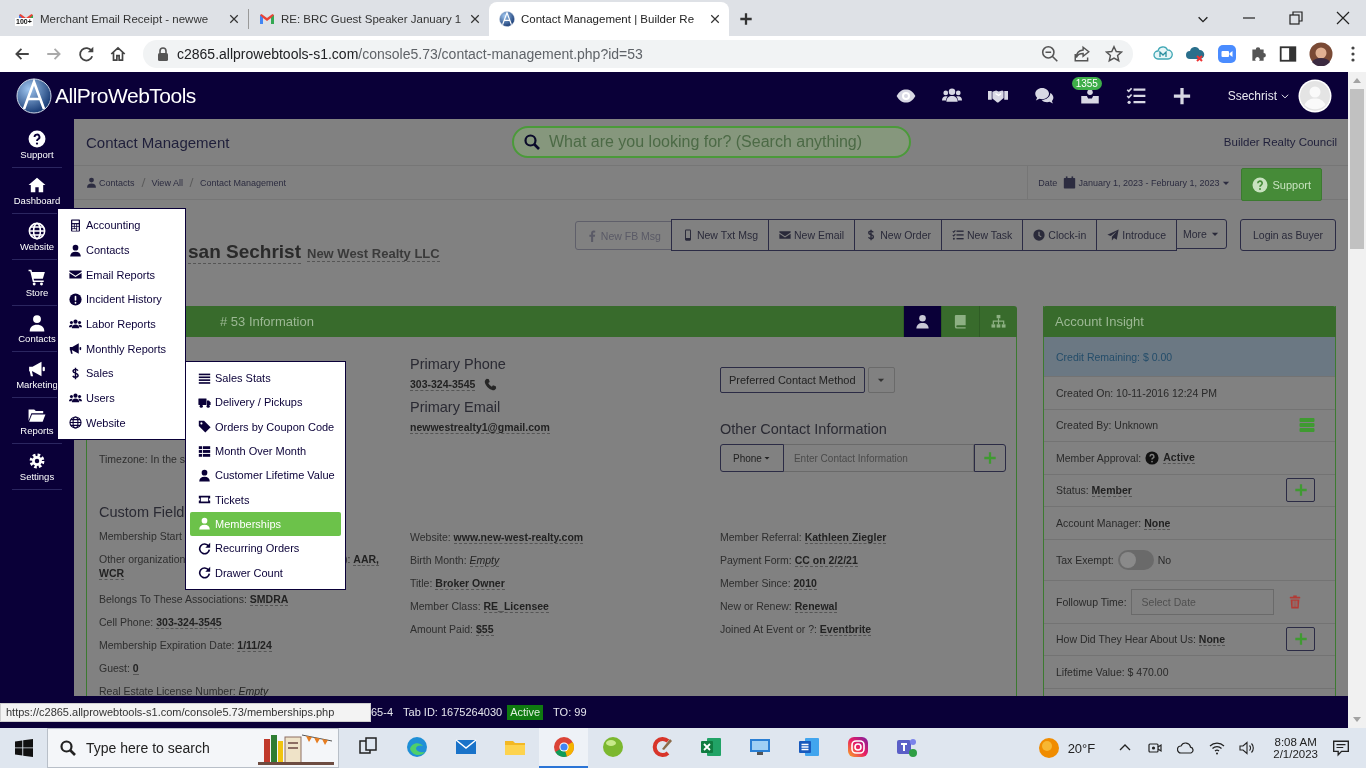 The height and width of the screenshot is (768, 1366). What do you see at coordinates (808, 747) in the screenshot?
I see `document-icon` at bounding box center [808, 747].